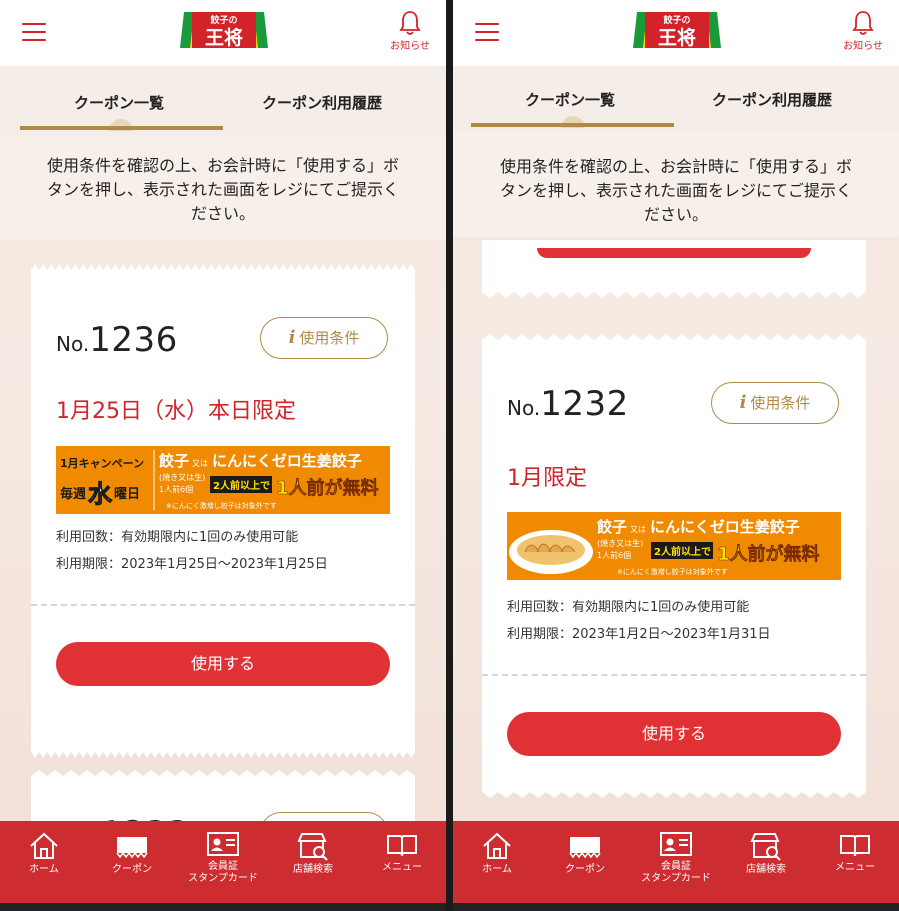 The height and width of the screenshot is (911, 899). Describe the element at coordinates (176, 411) in the screenshot. I see `coupon-deadline: 1月25日（水）本日限定` at that location.